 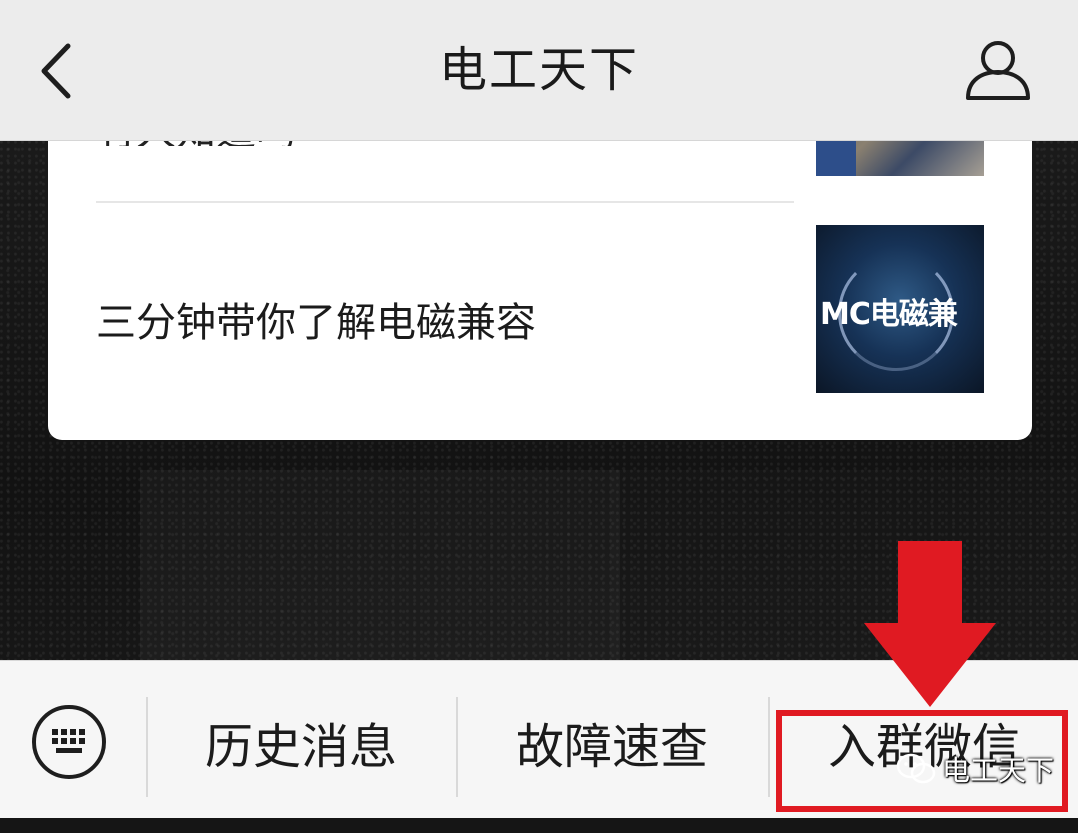 I want to click on keyboard-toggle-button, so click(x=73, y=739).